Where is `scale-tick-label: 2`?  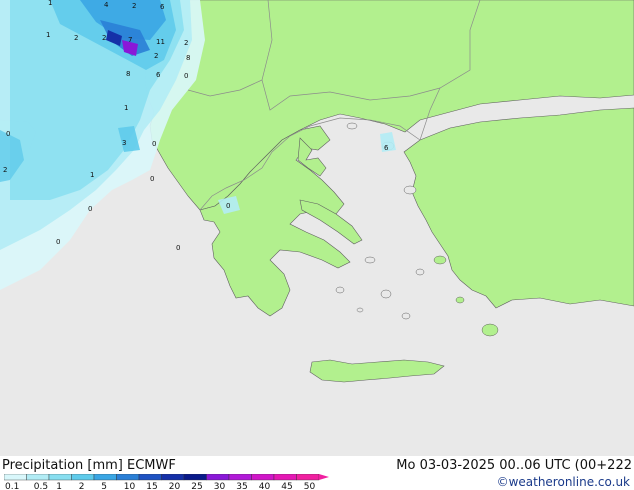 scale-tick-label: 2 is located at coordinates (82, 486).